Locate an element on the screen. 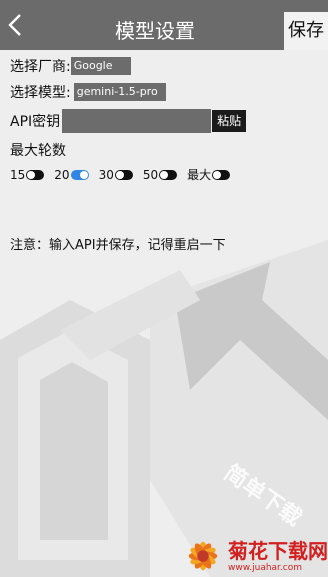 The image size is (328, 577). site-logo: 菊花下载网 www.juahar.com is located at coordinates (255, 556).